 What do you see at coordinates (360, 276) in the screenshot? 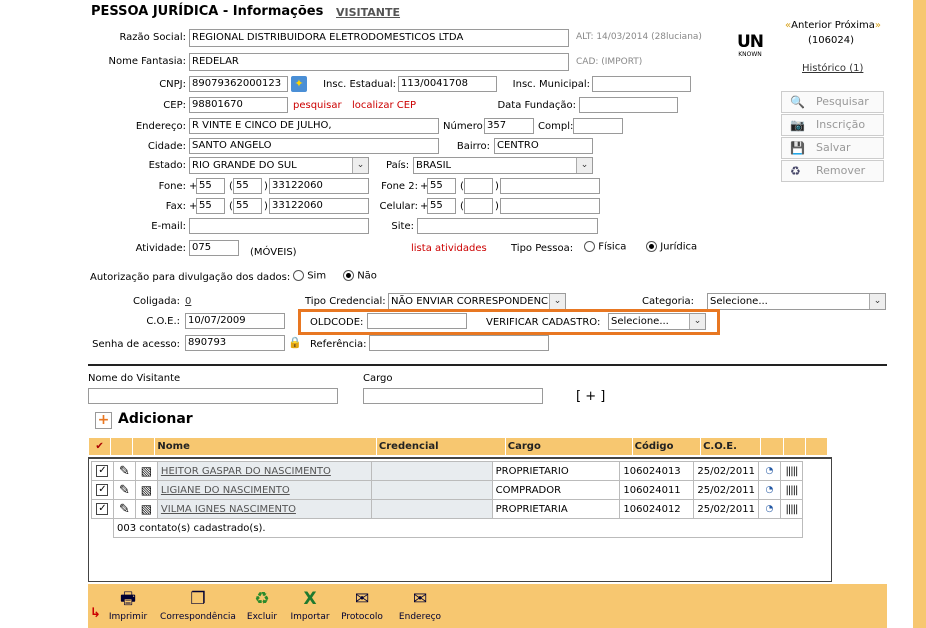
I see `autorizacao-nao-option: Não` at bounding box center [360, 276].